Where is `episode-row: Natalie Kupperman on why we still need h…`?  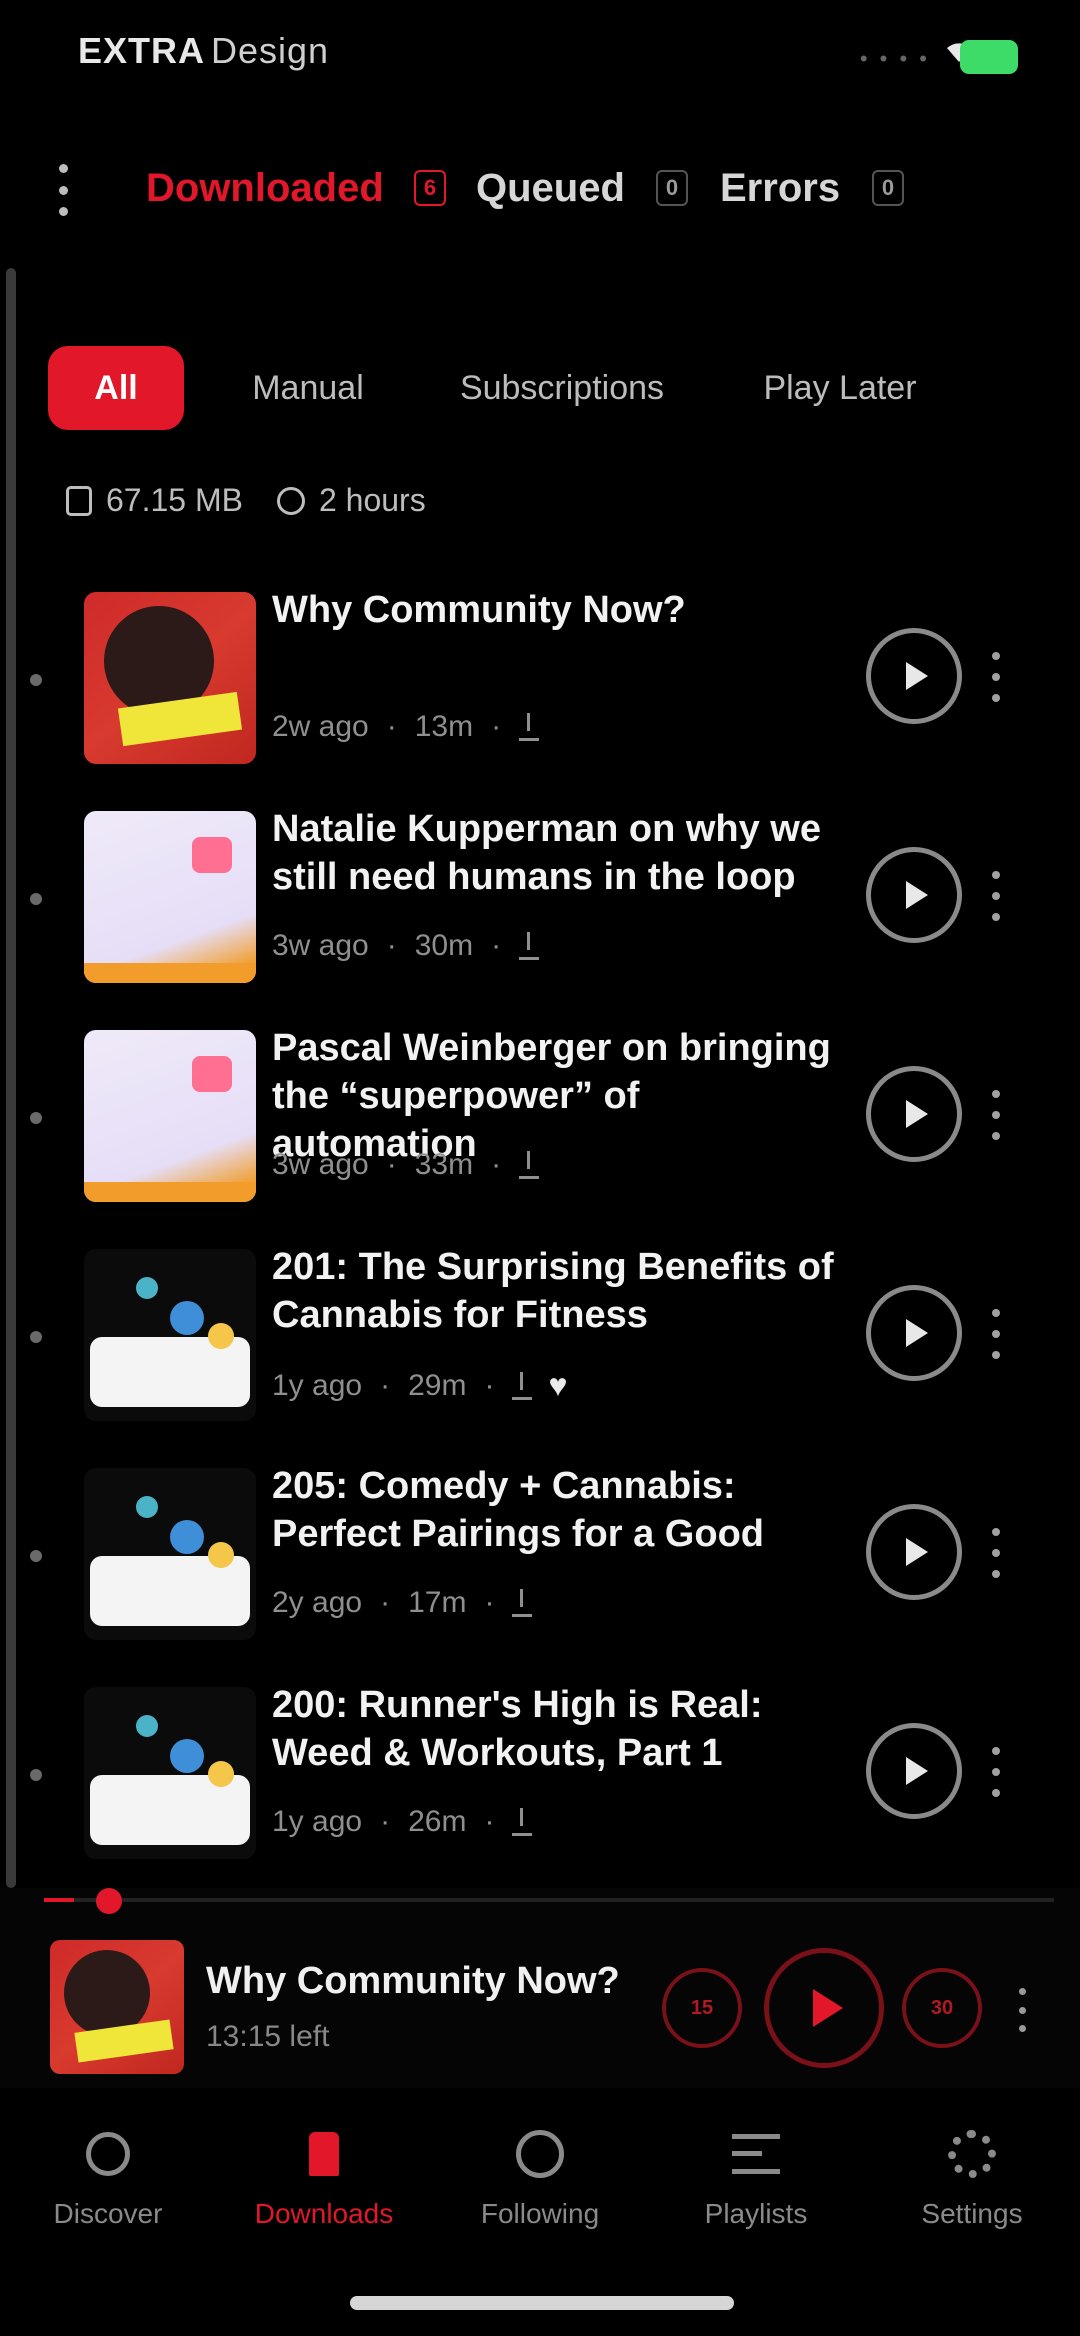
episode-row: Natalie Kupperman on why we still need h… is located at coordinates (540, 901).